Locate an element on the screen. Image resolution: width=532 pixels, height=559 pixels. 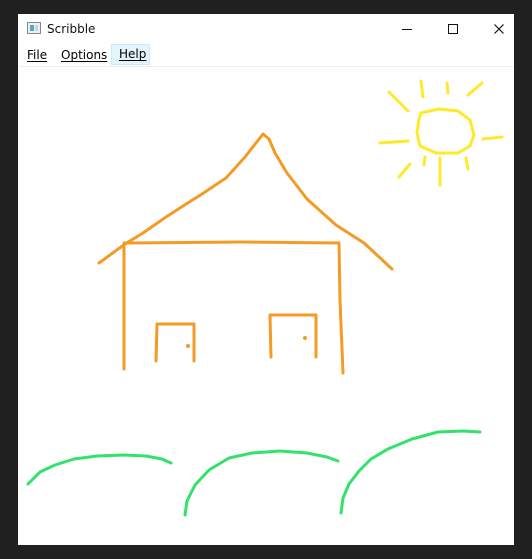
sun-ray-bottom-left is located at coordinates (424, 161).